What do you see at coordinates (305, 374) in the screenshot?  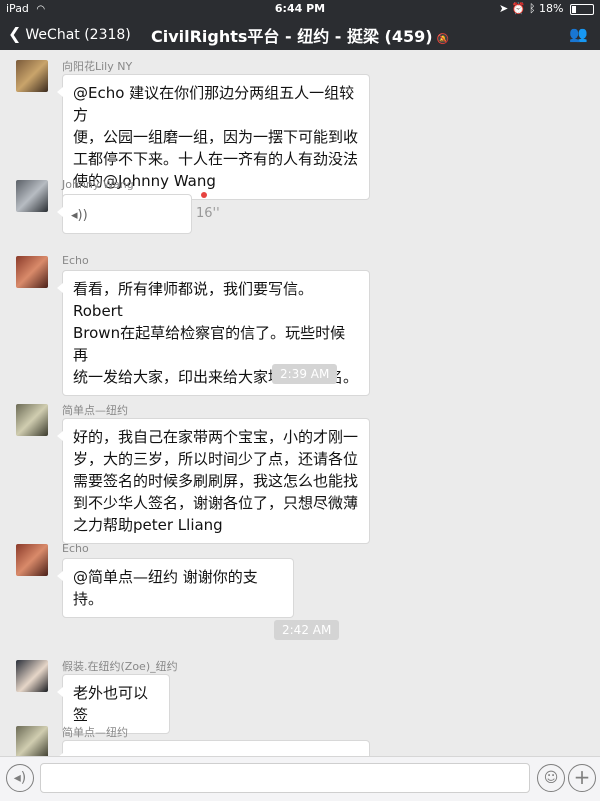 I see `timestamp-chip: 2:39 AM` at bounding box center [305, 374].